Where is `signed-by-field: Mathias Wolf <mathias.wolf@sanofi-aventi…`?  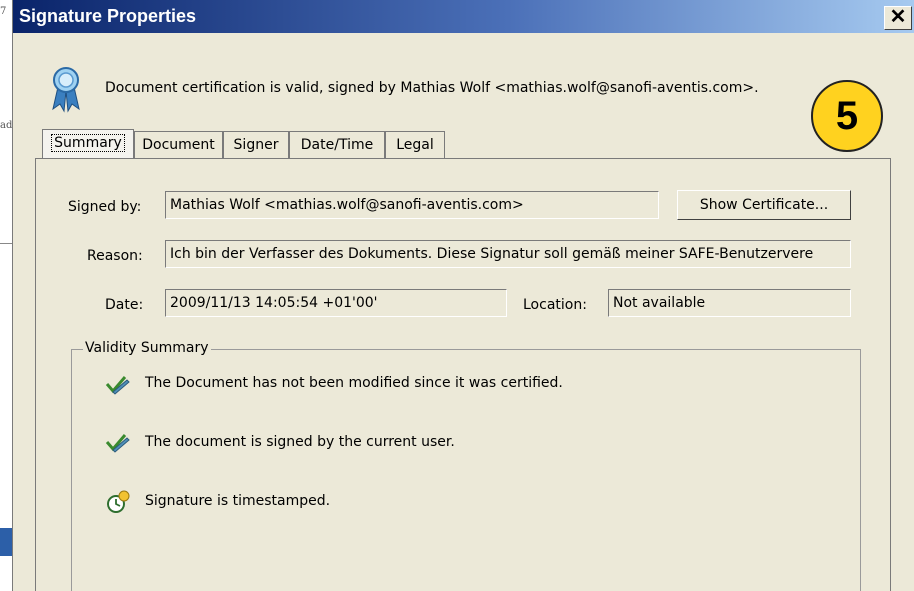 signed-by-field: Mathias Wolf <mathias.wolf@sanofi-aventi… is located at coordinates (412, 205).